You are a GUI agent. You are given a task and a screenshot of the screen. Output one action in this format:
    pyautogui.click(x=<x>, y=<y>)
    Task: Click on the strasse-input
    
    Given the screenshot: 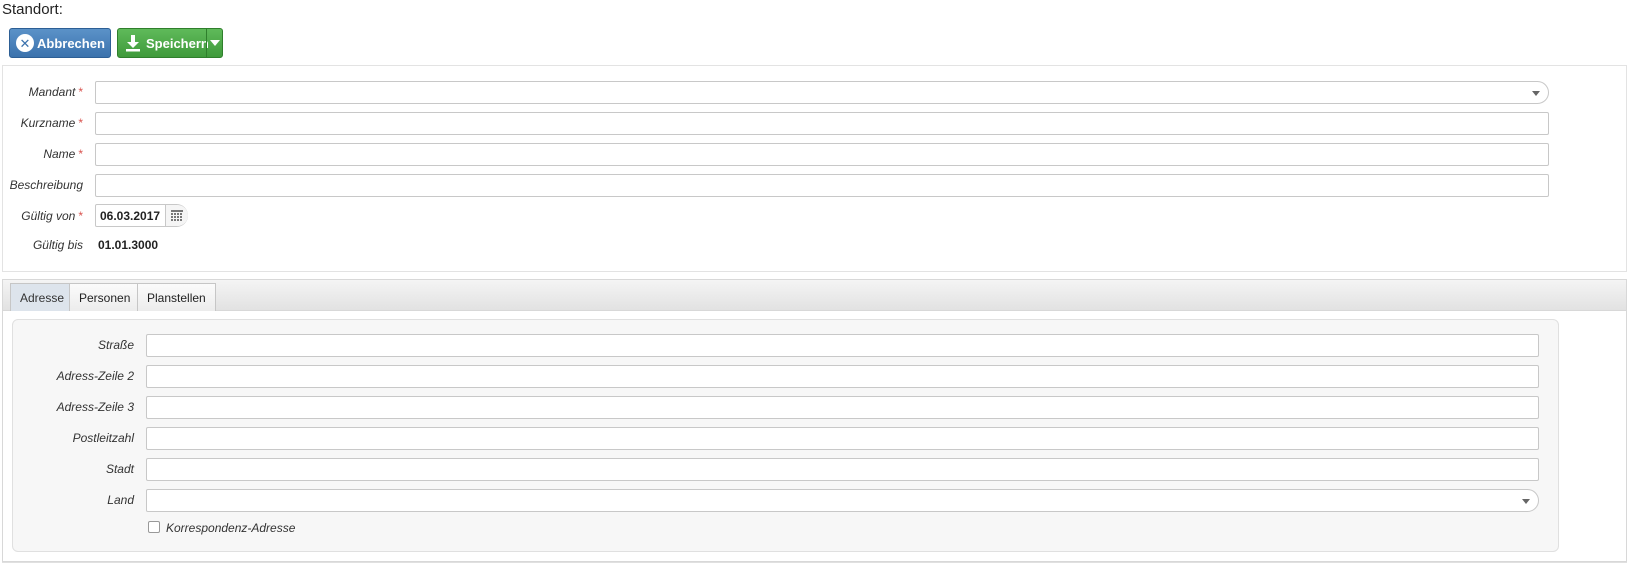 What is the action you would take?
    pyautogui.click(x=842, y=345)
    